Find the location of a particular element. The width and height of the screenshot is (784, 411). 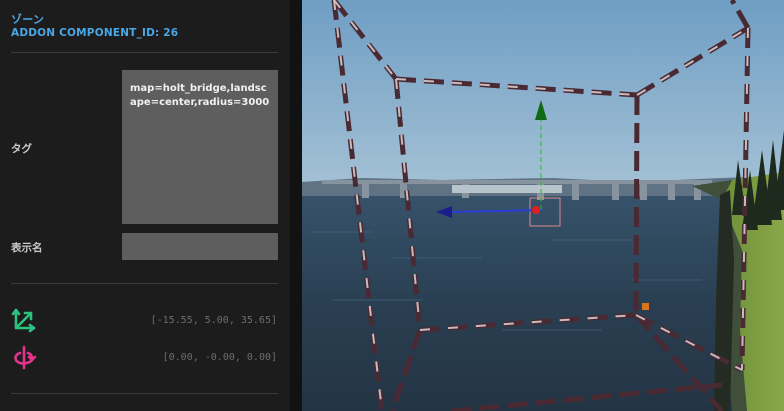

move-axes-icon is located at coordinates (24, 320).